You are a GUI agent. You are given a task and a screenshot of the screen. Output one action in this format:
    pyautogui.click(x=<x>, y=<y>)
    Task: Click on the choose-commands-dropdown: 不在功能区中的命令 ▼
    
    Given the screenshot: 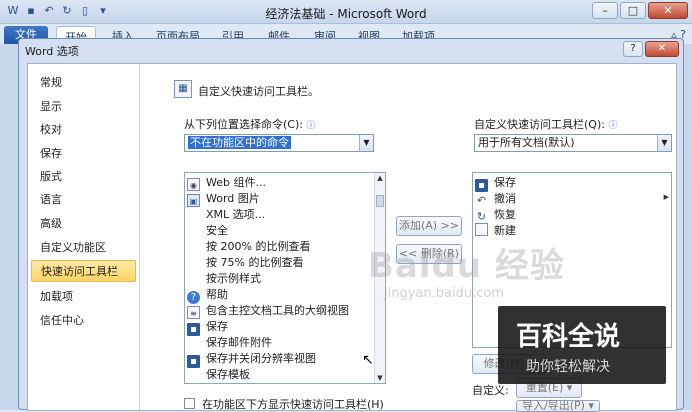 What is the action you would take?
    pyautogui.click(x=279, y=143)
    